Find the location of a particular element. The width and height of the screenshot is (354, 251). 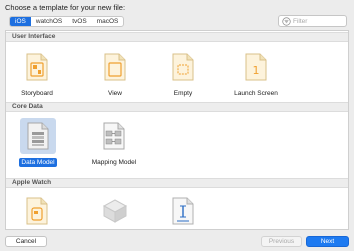

tab-watchos: watchOS is located at coordinates (49, 21).